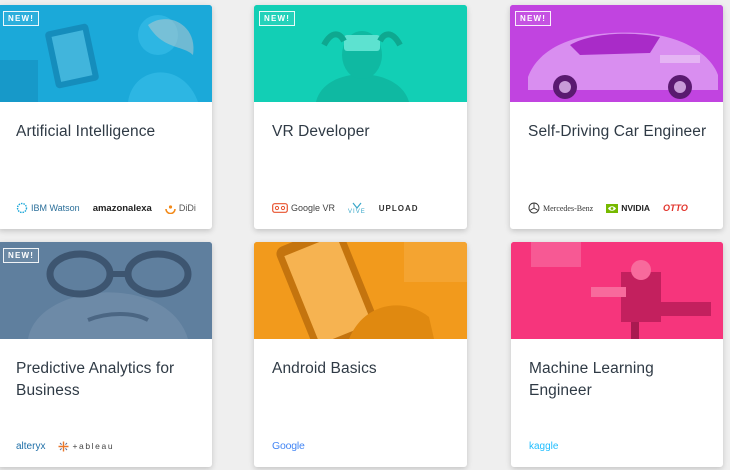 The height and width of the screenshot is (470, 730). What do you see at coordinates (122, 208) in the screenshot?
I see `partner-logo-amazon-alexa: amazonalexa` at bounding box center [122, 208].